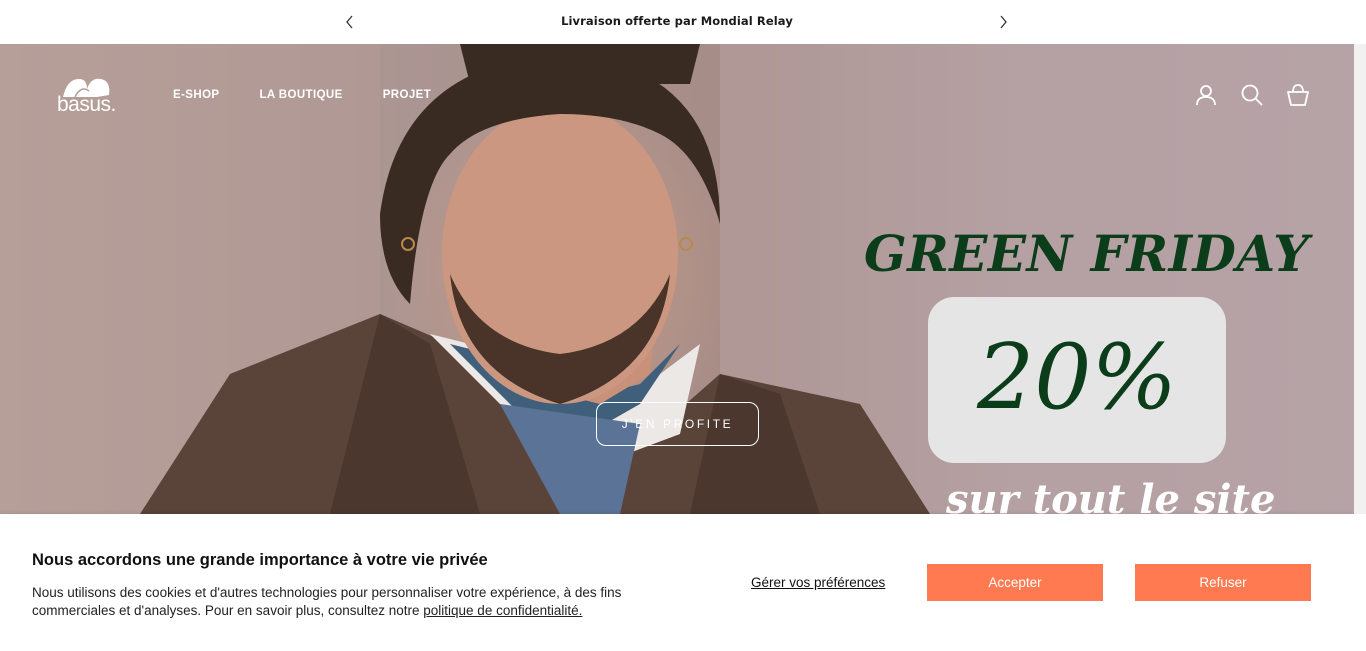  What do you see at coordinates (1111, 495) in the screenshot?
I see `promo-subtitle: sur tout le site` at bounding box center [1111, 495].